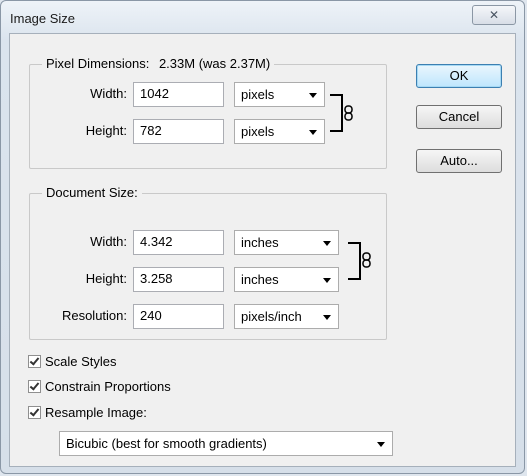  I want to click on pixel-height-unit-select: pixels, so click(279, 131).